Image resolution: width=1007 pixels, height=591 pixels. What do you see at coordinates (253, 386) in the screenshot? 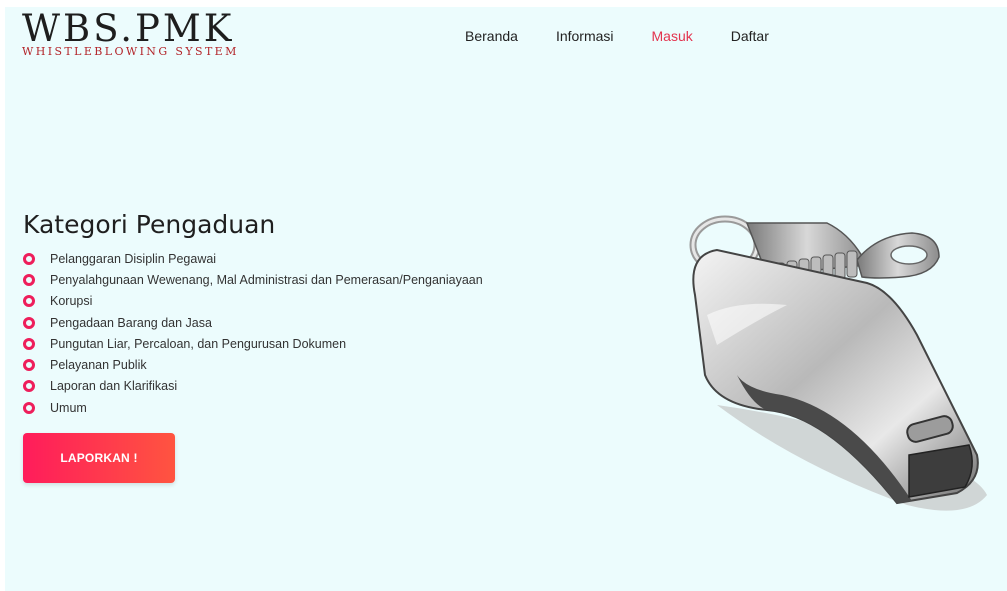
I see `list-item: Laporan dan Klarifikasi` at bounding box center [253, 386].